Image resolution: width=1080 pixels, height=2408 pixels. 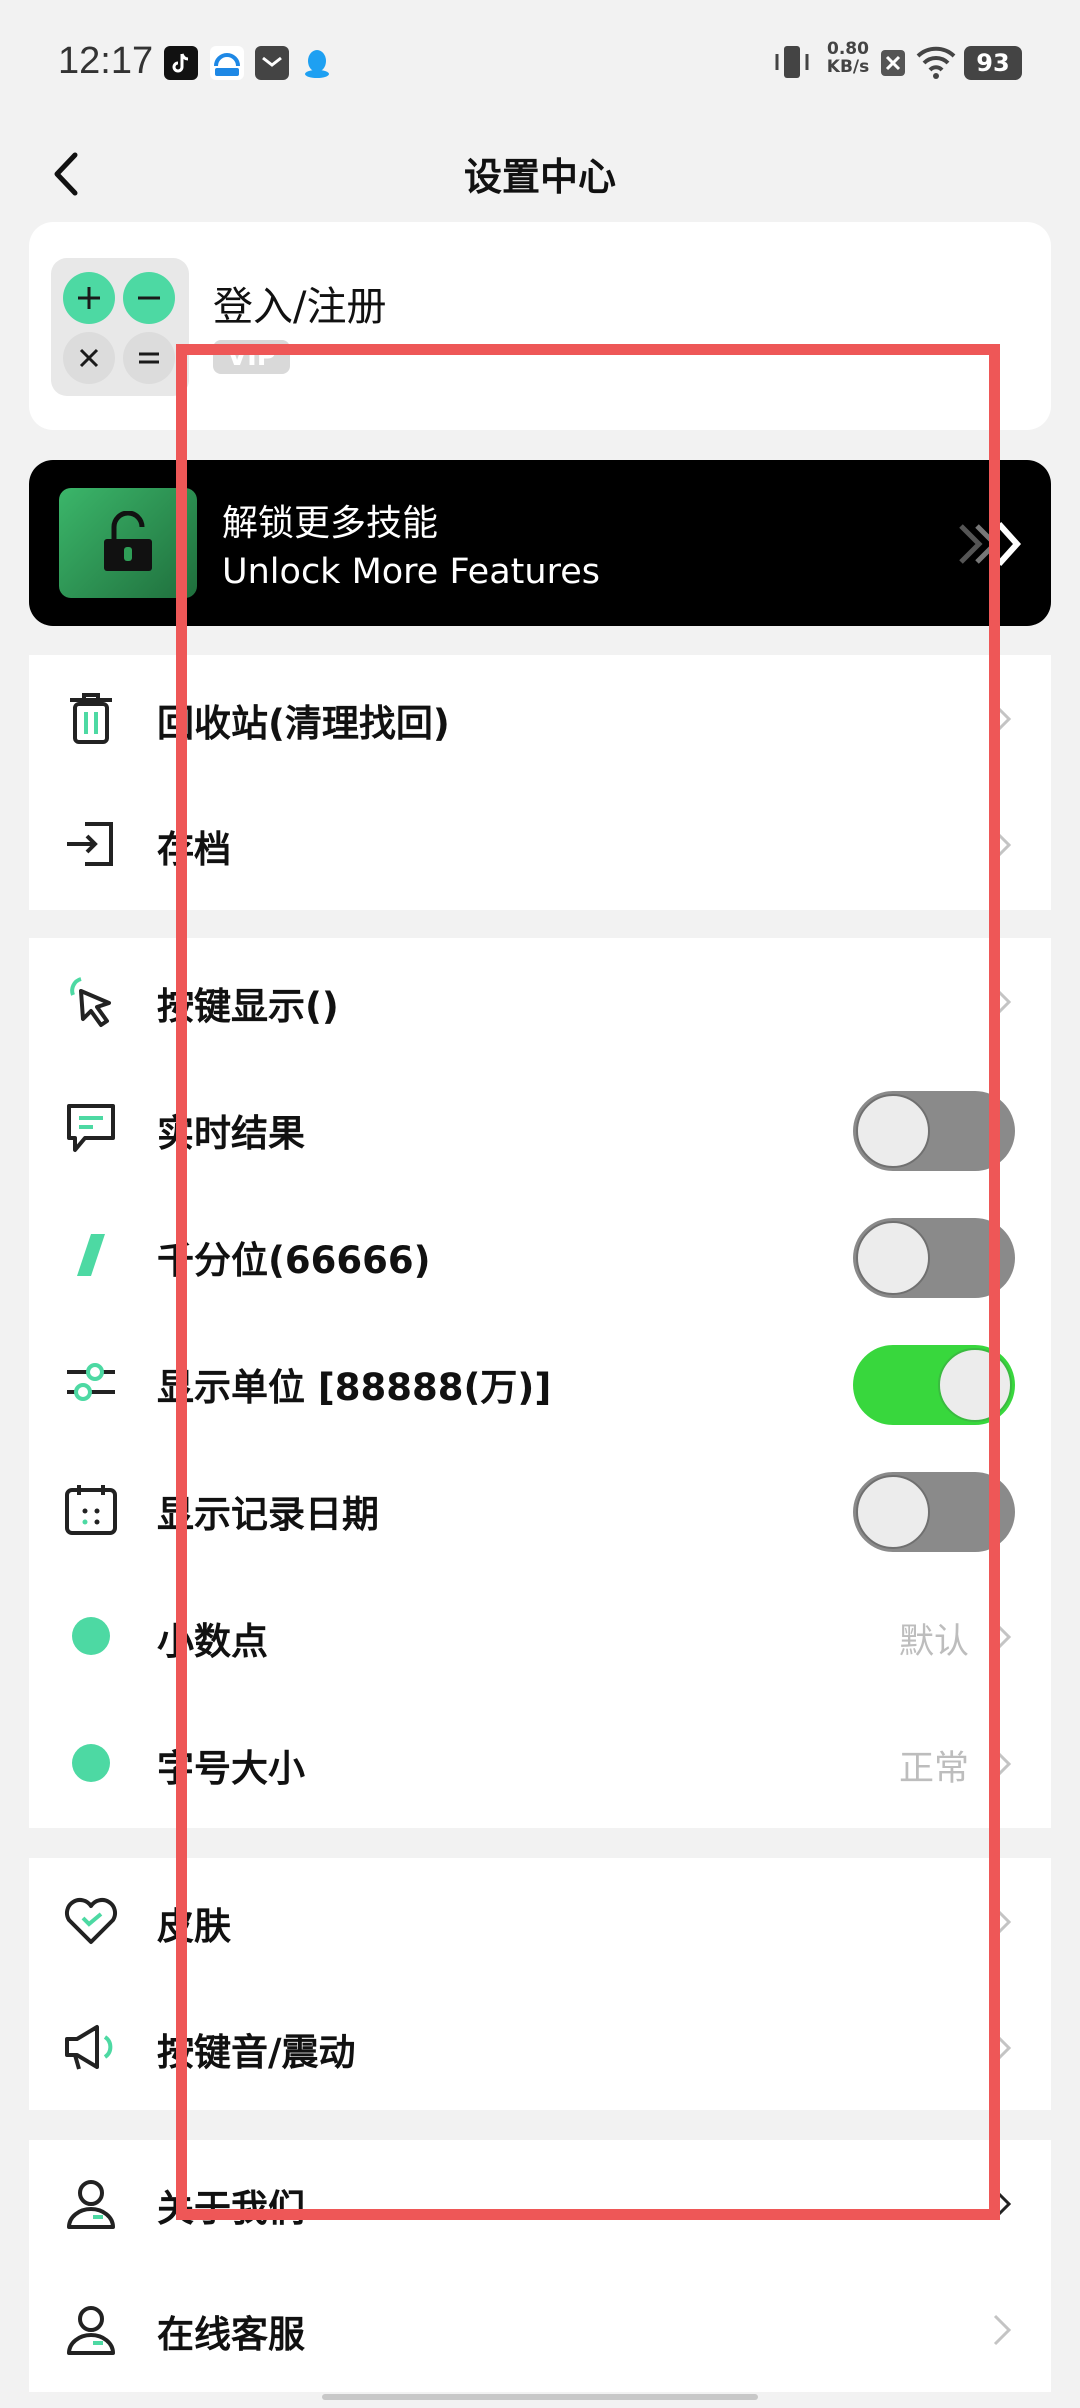 What do you see at coordinates (272, 63) in the screenshot?
I see `mail-icon` at bounding box center [272, 63].